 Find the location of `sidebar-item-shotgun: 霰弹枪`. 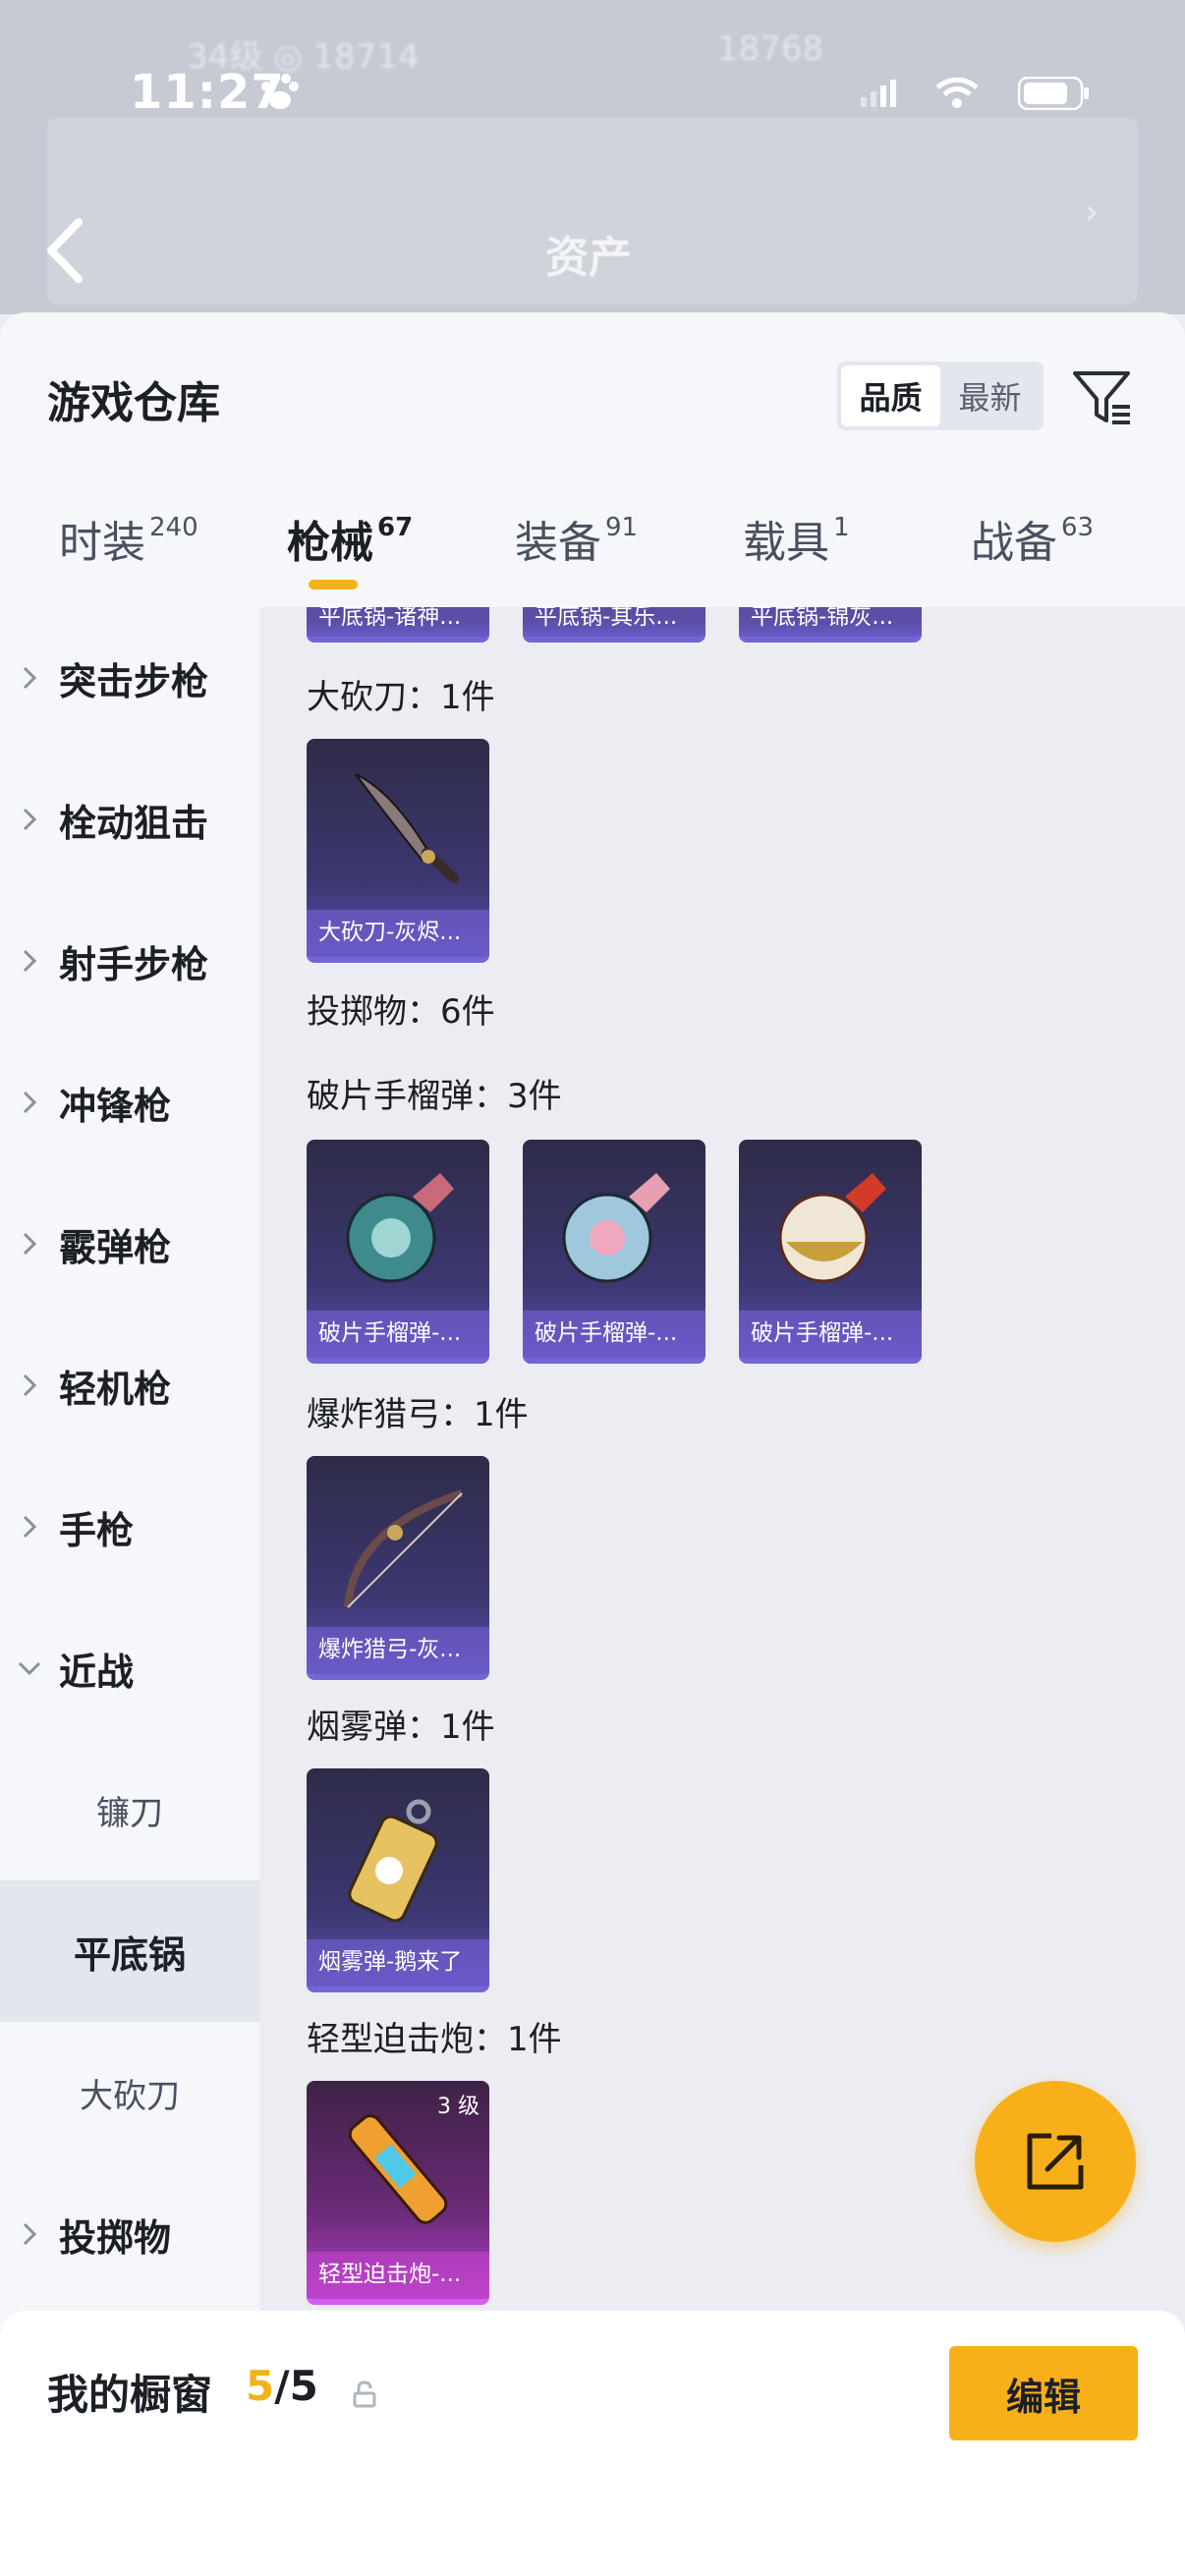

sidebar-item-shotgun: 霰弹枪 is located at coordinates (130, 1244).